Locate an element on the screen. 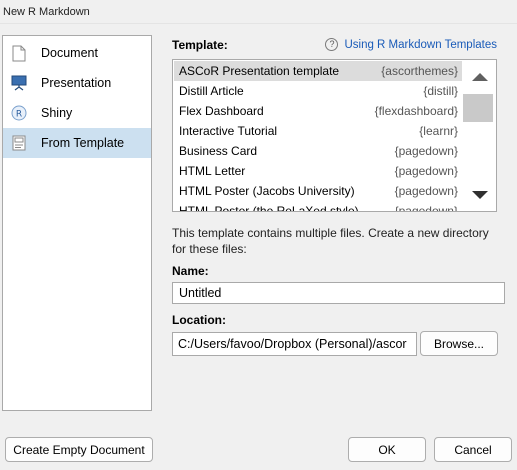  list-item: HTML Letter {pagedown} is located at coordinates (319, 171).